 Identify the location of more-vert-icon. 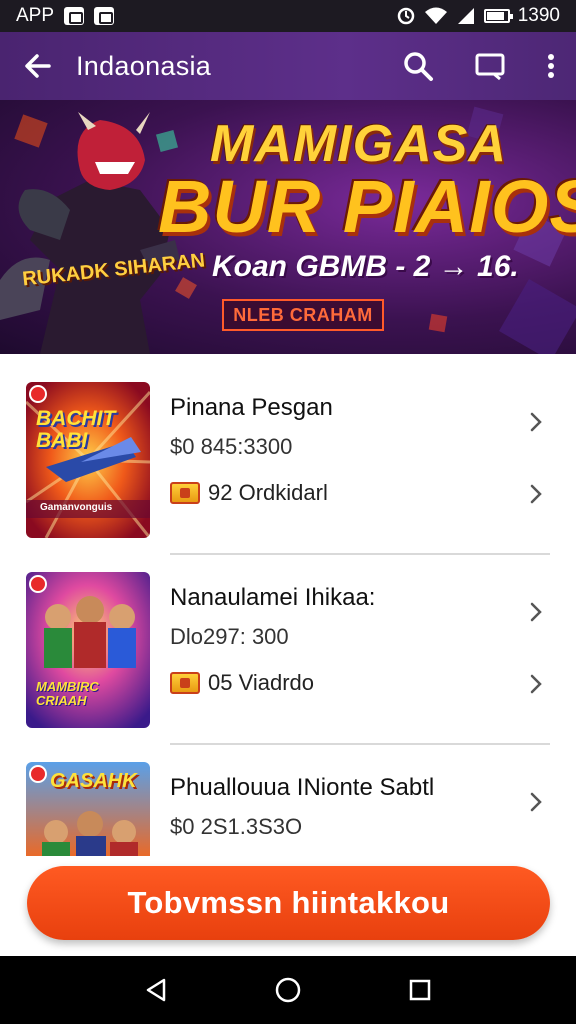
(551, 66).